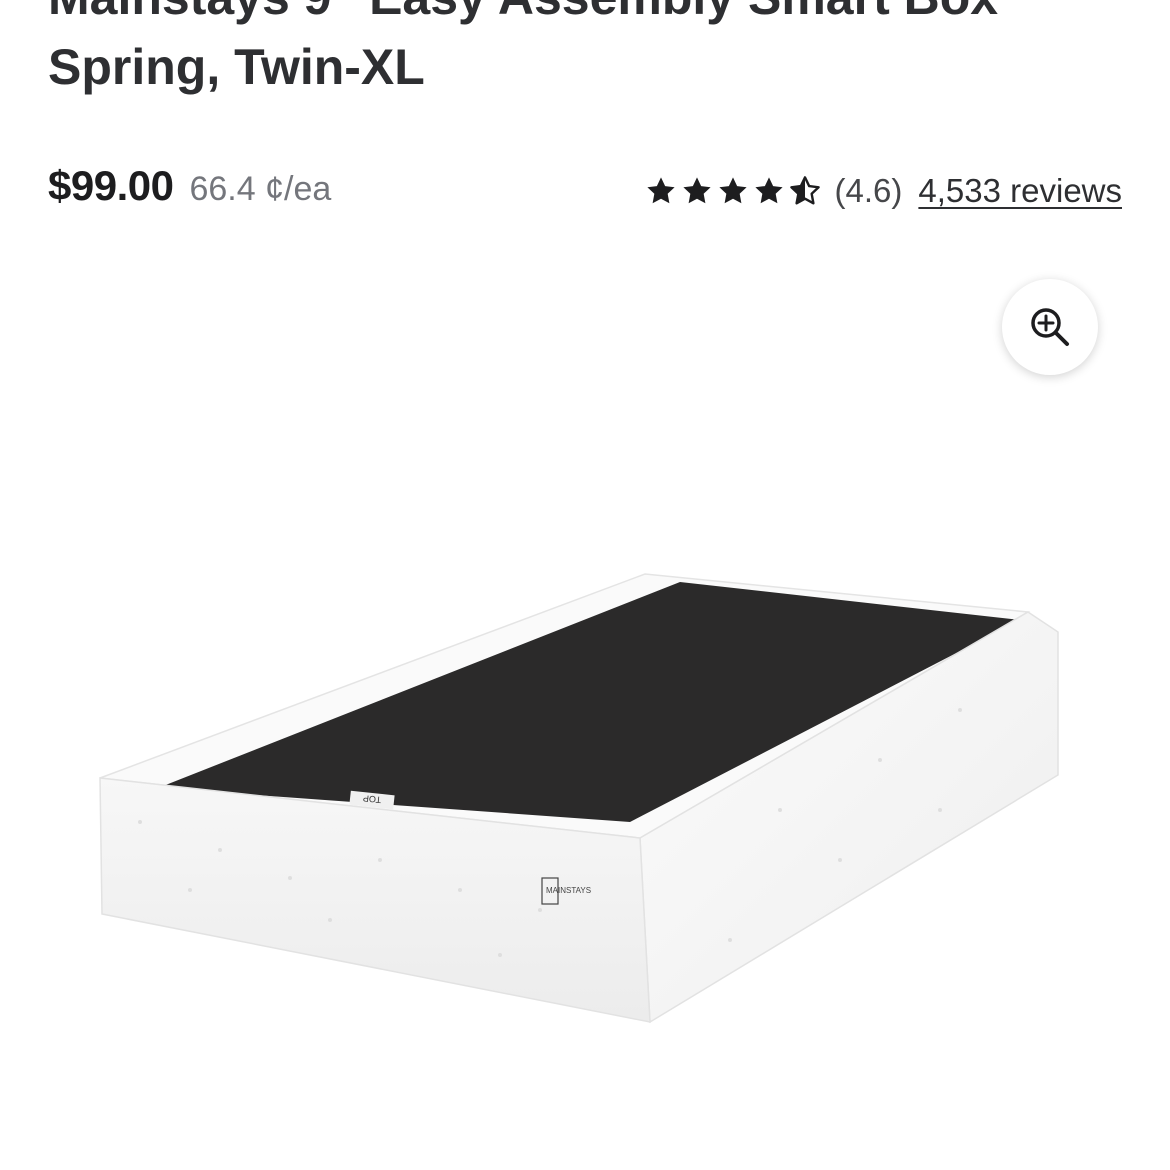 The image size is (1170, 1170). I want to click on zoom-button, so click(1050, 327).